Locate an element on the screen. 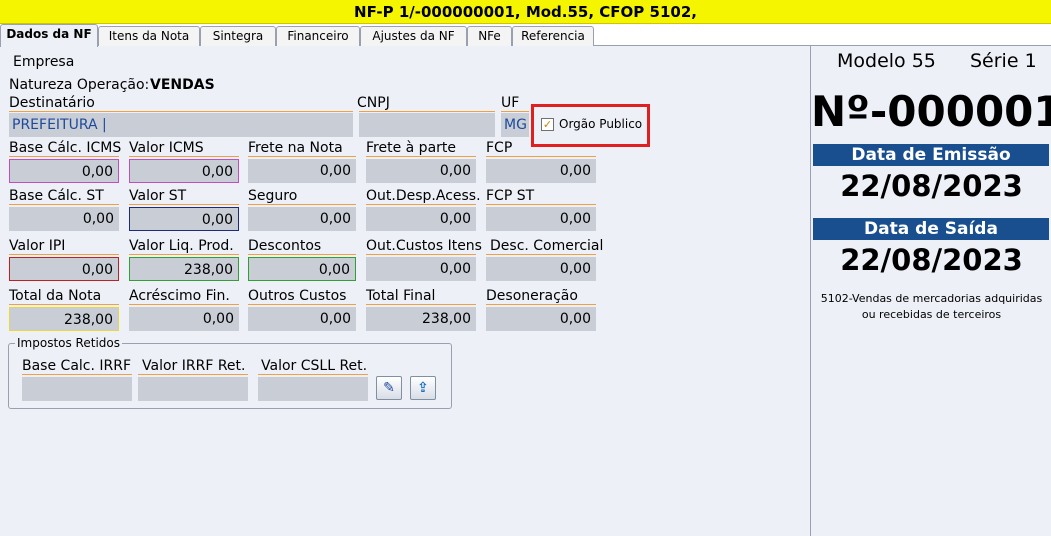 This screenshot has width=1051, height=536. edit-button: ✎ is located at coordinates (389, 388).